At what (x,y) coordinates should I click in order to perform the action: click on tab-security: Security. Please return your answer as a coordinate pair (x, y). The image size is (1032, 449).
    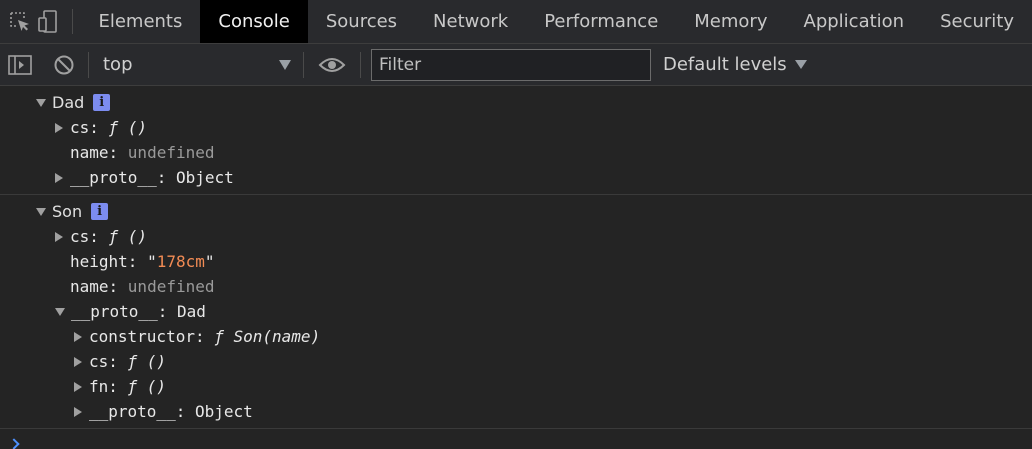
    Looking at the image, I should click on (977, 21).